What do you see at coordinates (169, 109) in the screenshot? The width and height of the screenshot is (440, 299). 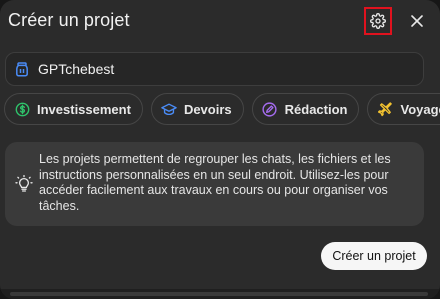 I see `graduation-cap-icon` at bounding box center [169, 109].